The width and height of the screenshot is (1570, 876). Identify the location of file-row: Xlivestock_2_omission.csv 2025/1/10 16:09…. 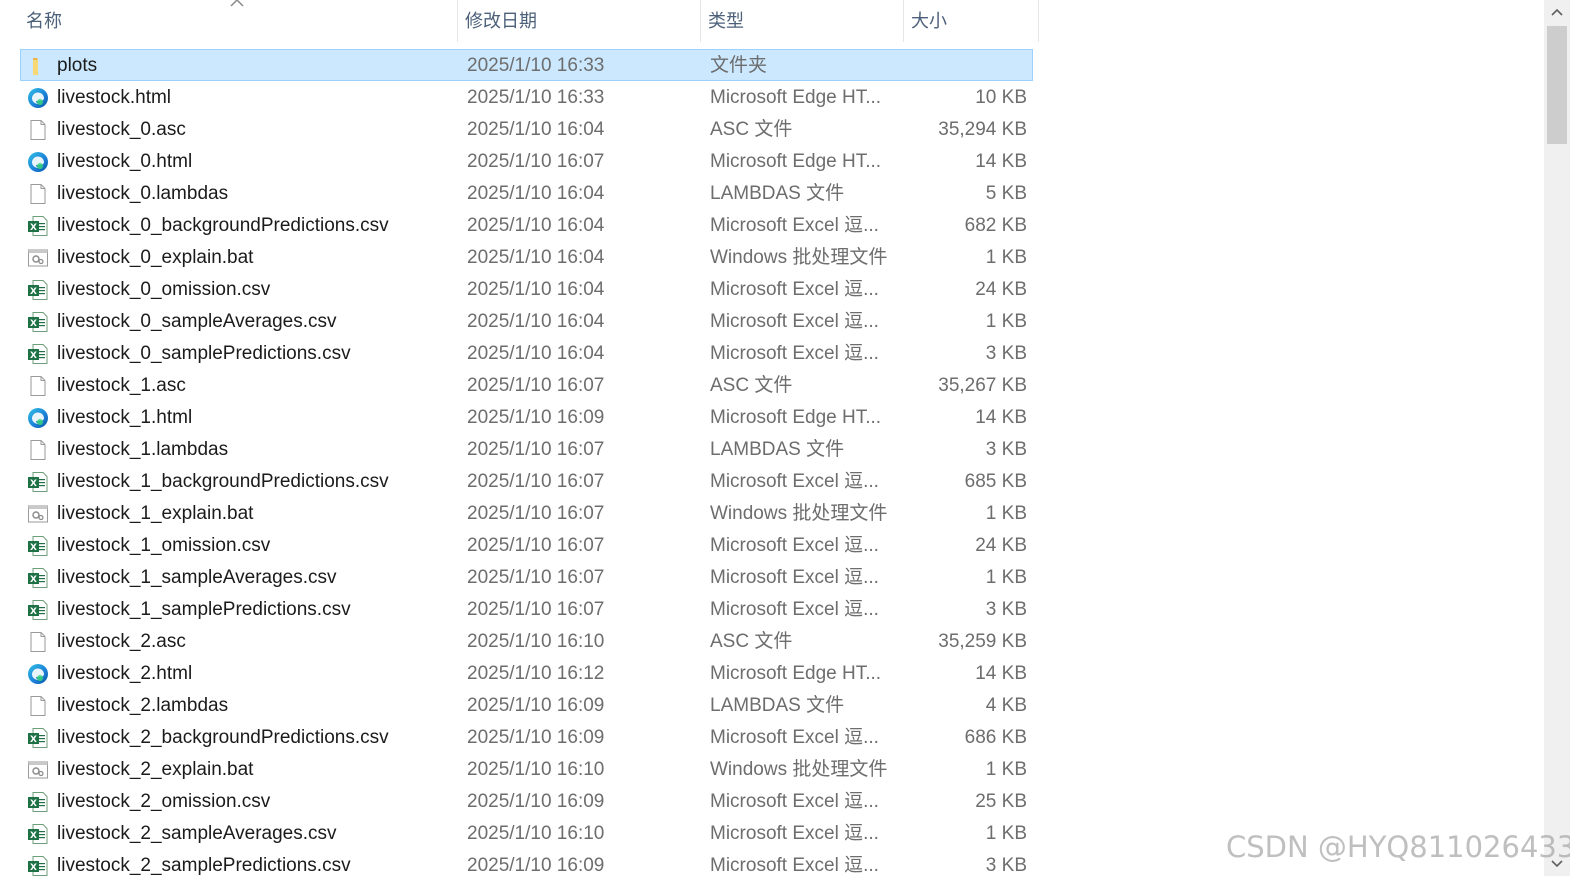
(526, 801).